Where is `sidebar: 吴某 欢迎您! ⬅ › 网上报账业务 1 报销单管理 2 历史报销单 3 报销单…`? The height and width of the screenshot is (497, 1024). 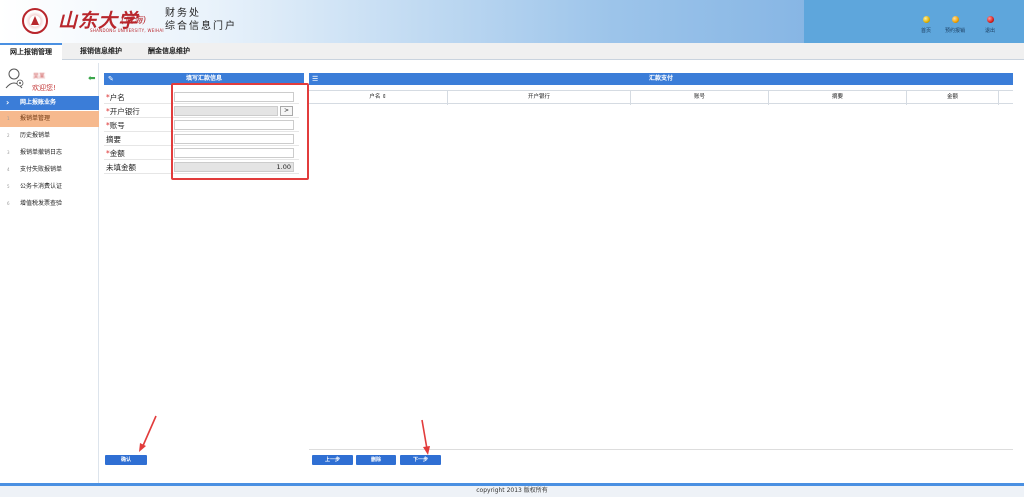
sidebar: 吴某 欢迎您! ⬅ › 网上报账业务 1 报销单管理 2 历史报销单 3 报销单… is located at coordinates (49, 273).